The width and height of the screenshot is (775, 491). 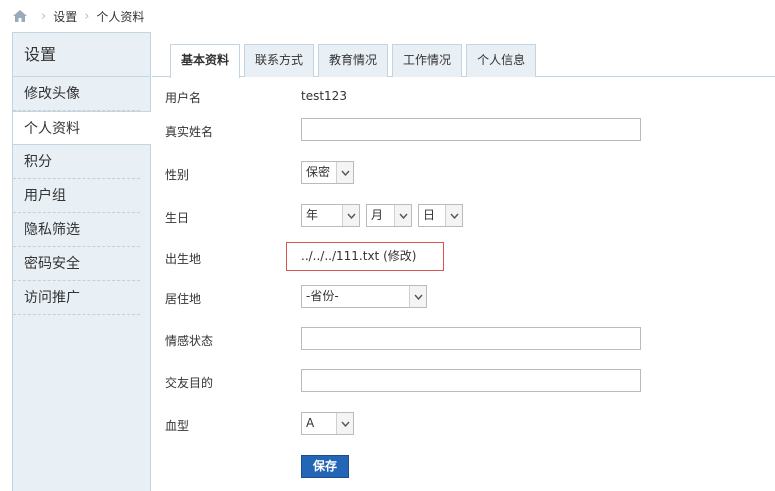 I want to click on residence-province-value: -省份-, so click(x=322, y=296).